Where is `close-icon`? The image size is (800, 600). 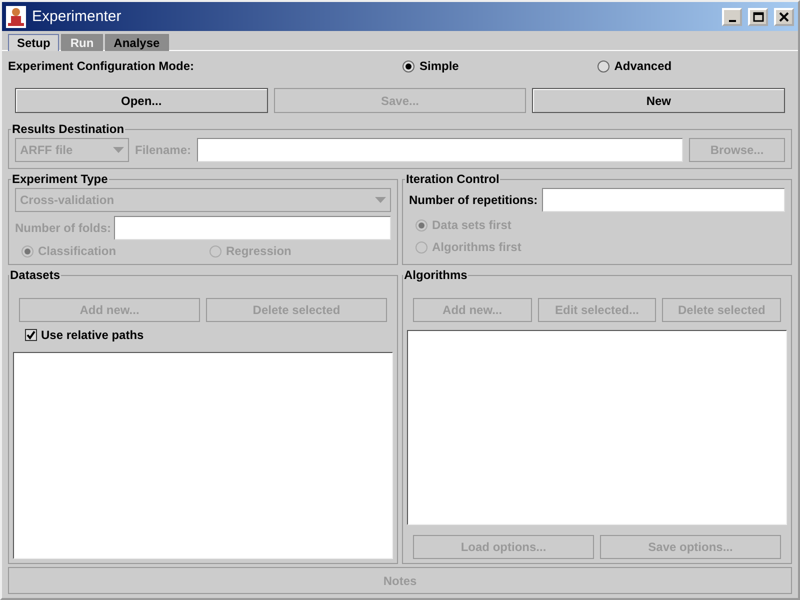
close-icon is located at coordinates (784, 17).